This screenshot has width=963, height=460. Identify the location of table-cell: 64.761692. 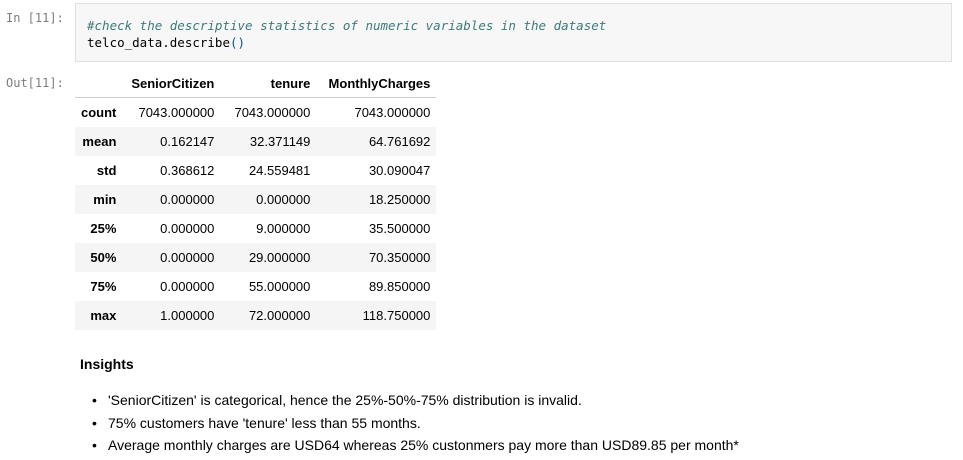
(399, 141).